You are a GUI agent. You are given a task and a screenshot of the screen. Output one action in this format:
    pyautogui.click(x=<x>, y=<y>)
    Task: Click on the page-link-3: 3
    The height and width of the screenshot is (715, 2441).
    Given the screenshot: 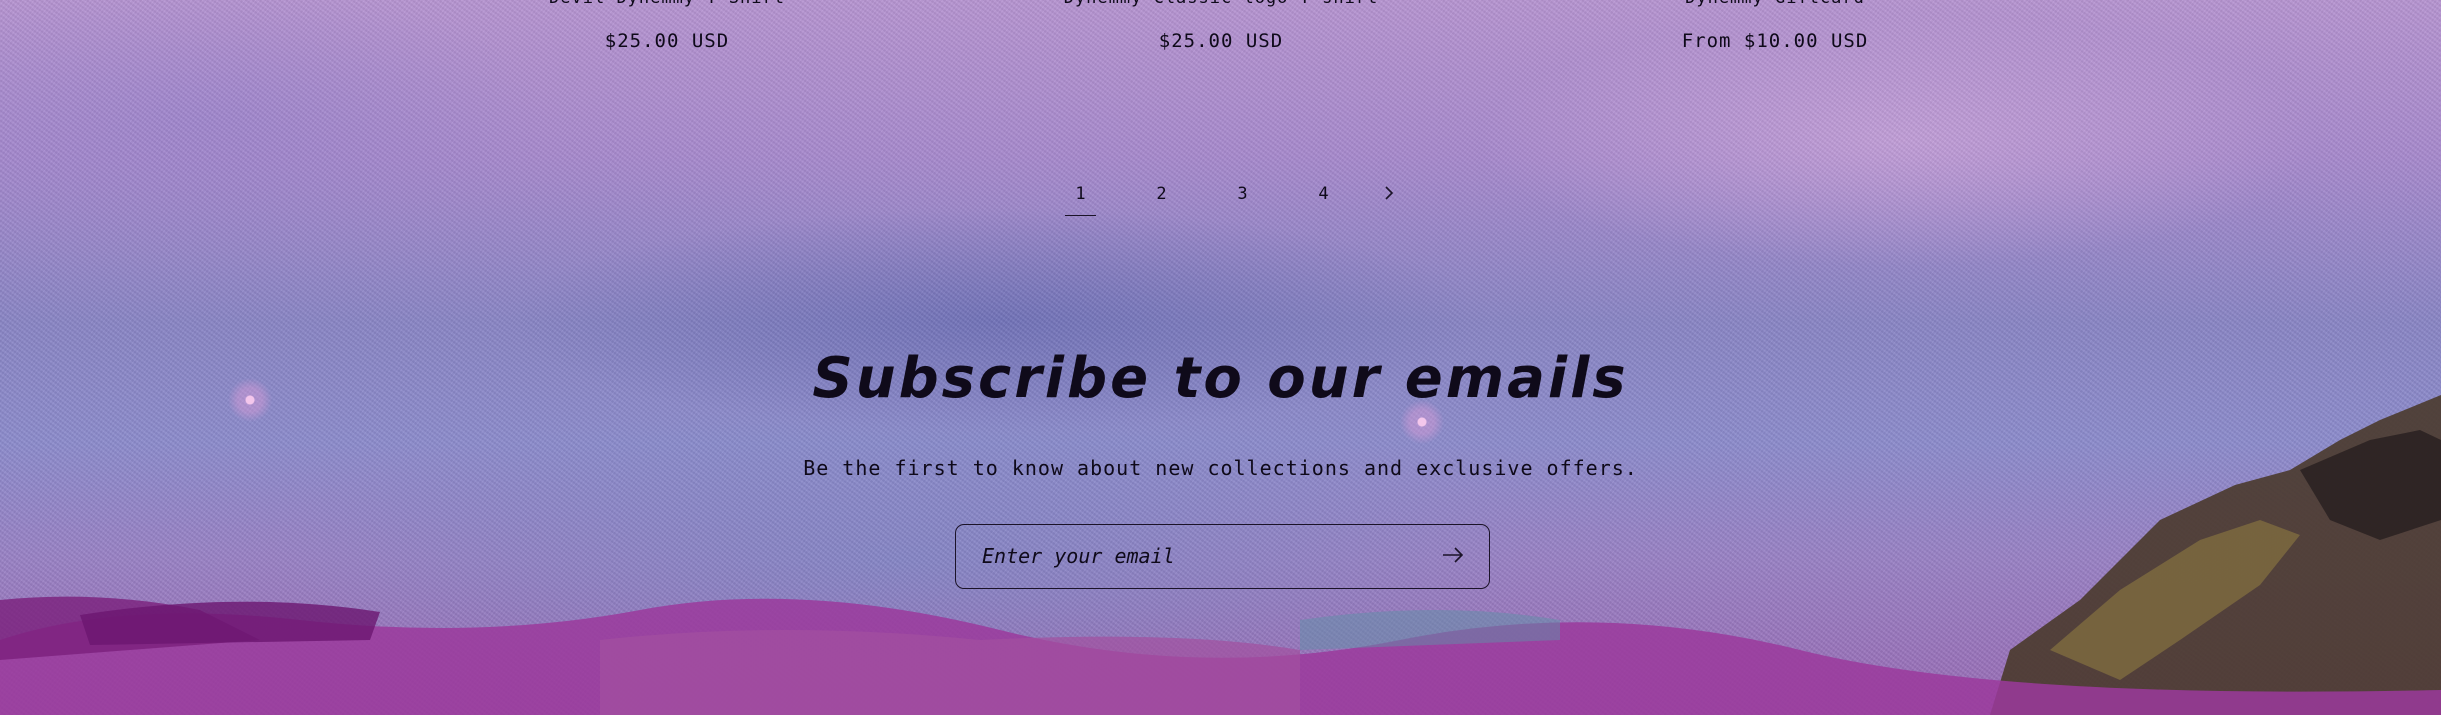 What is the action you would take?
    pyautogui.click(x=1242, y=198)
    